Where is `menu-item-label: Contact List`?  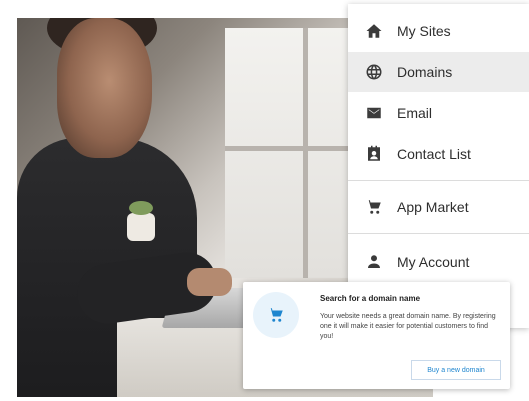
menu-item-label: Contact List is located at coordinates (434, 154).